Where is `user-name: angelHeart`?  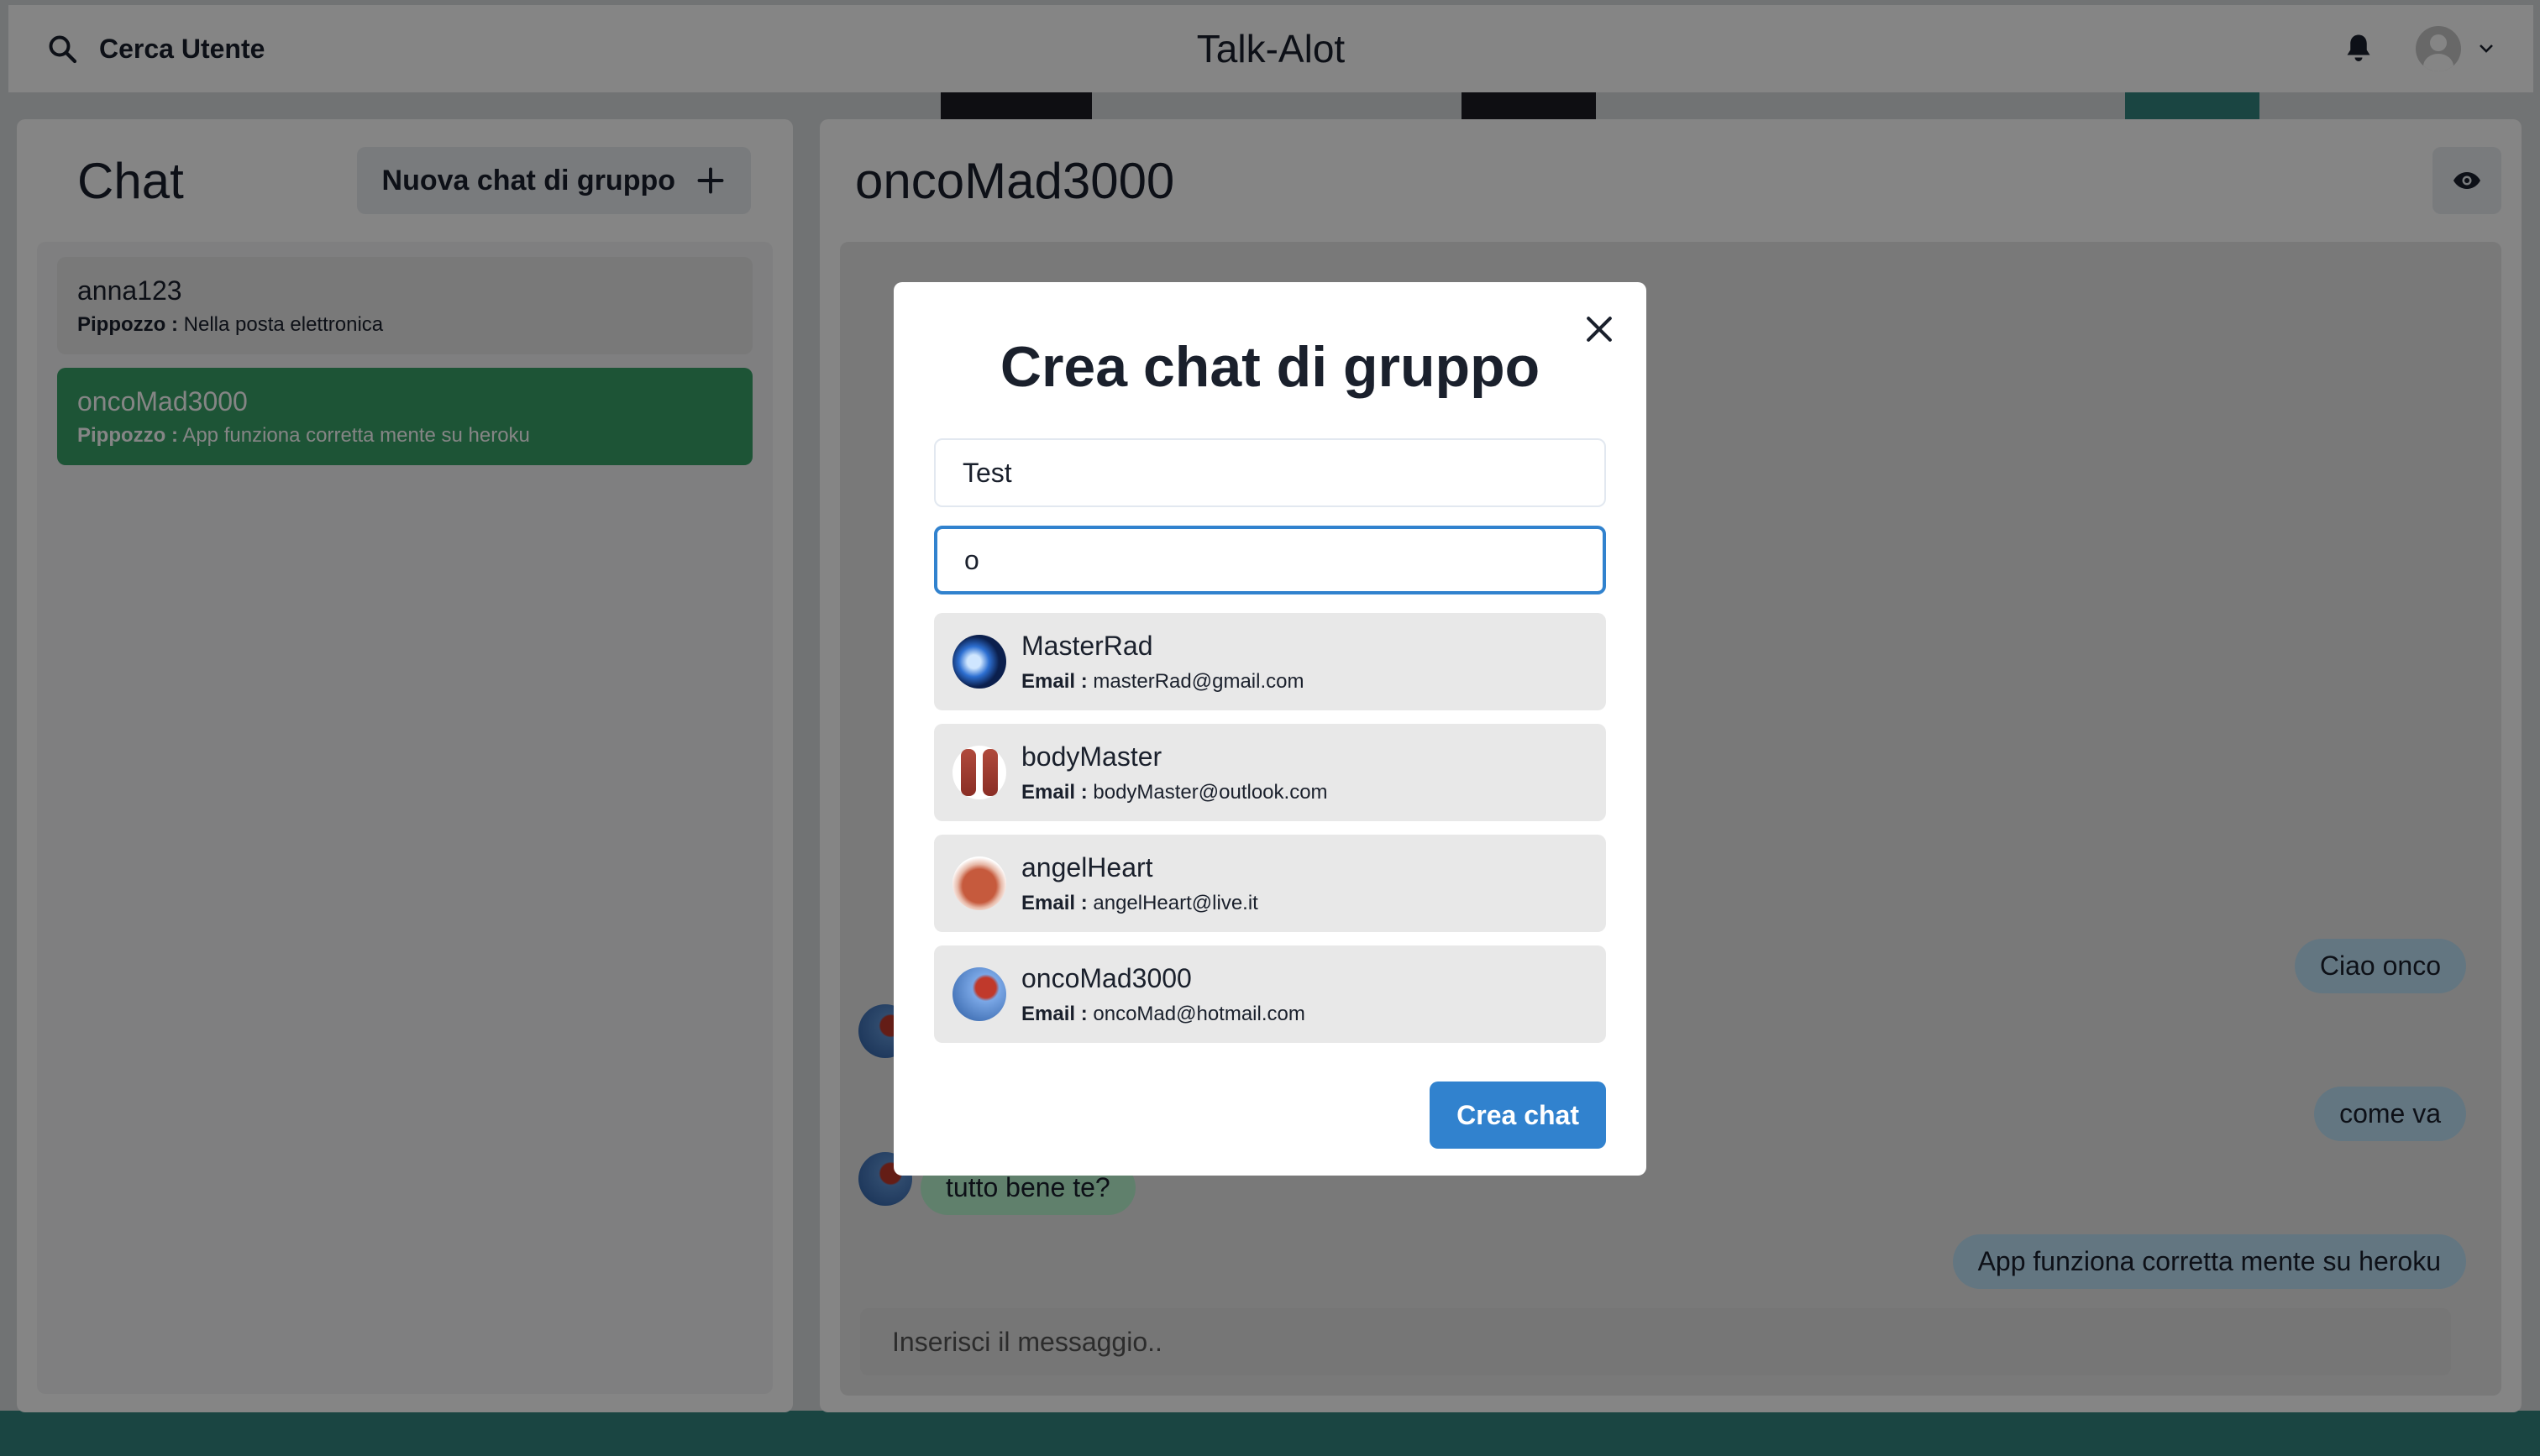
user-name: angelHeart is located at coordinates (1087, 867).